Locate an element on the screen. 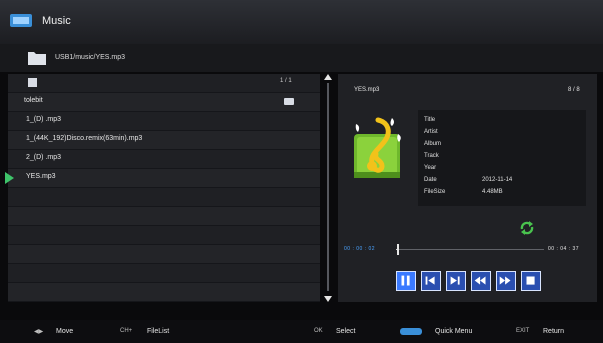 Image resolution: width=603 pixels, height=343 pixels. scrollbar is located at coordinates (328, 188).